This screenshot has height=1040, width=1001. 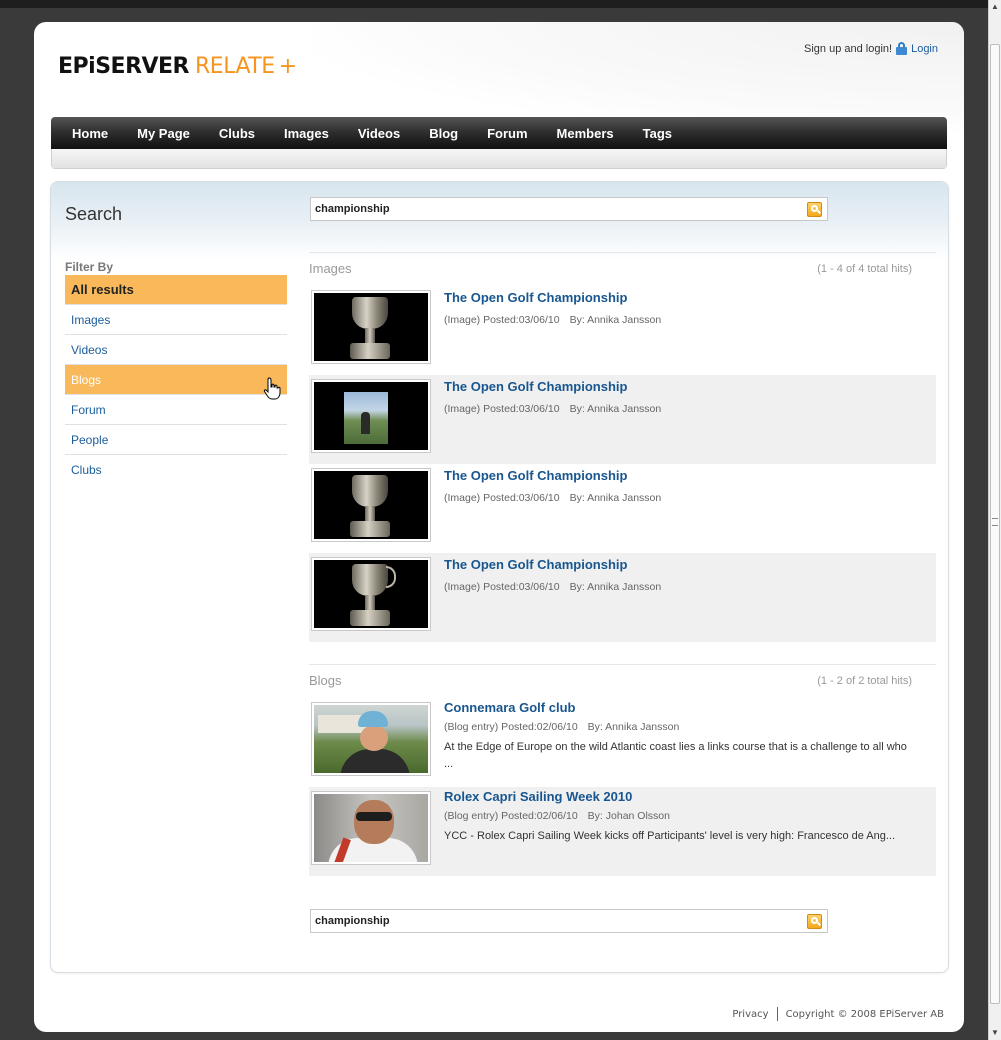 I want to click on filter-item-people: People, so click(x=176, y=440).